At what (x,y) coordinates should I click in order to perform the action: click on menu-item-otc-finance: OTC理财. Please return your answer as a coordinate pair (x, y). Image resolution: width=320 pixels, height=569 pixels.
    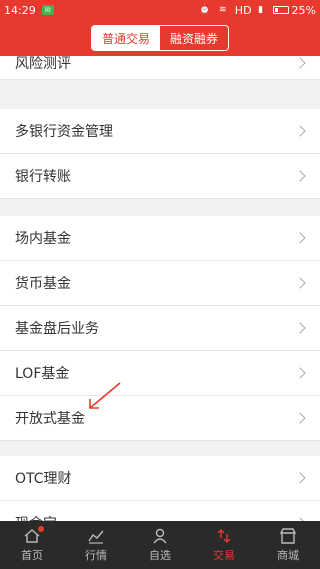
    Looking at the image, I should click on (160, 478).